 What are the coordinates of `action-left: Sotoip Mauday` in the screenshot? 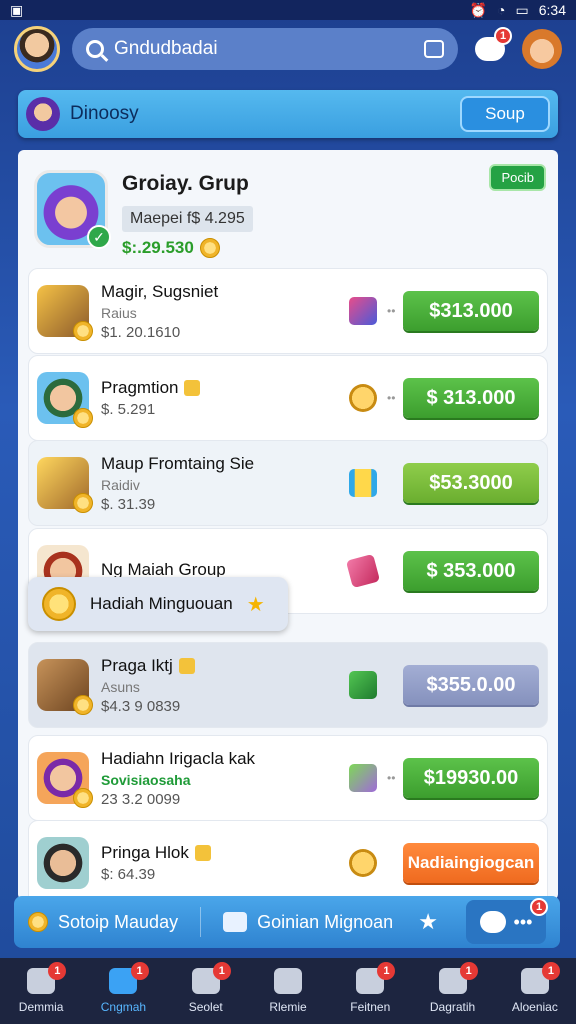 It's located at (103, 922).